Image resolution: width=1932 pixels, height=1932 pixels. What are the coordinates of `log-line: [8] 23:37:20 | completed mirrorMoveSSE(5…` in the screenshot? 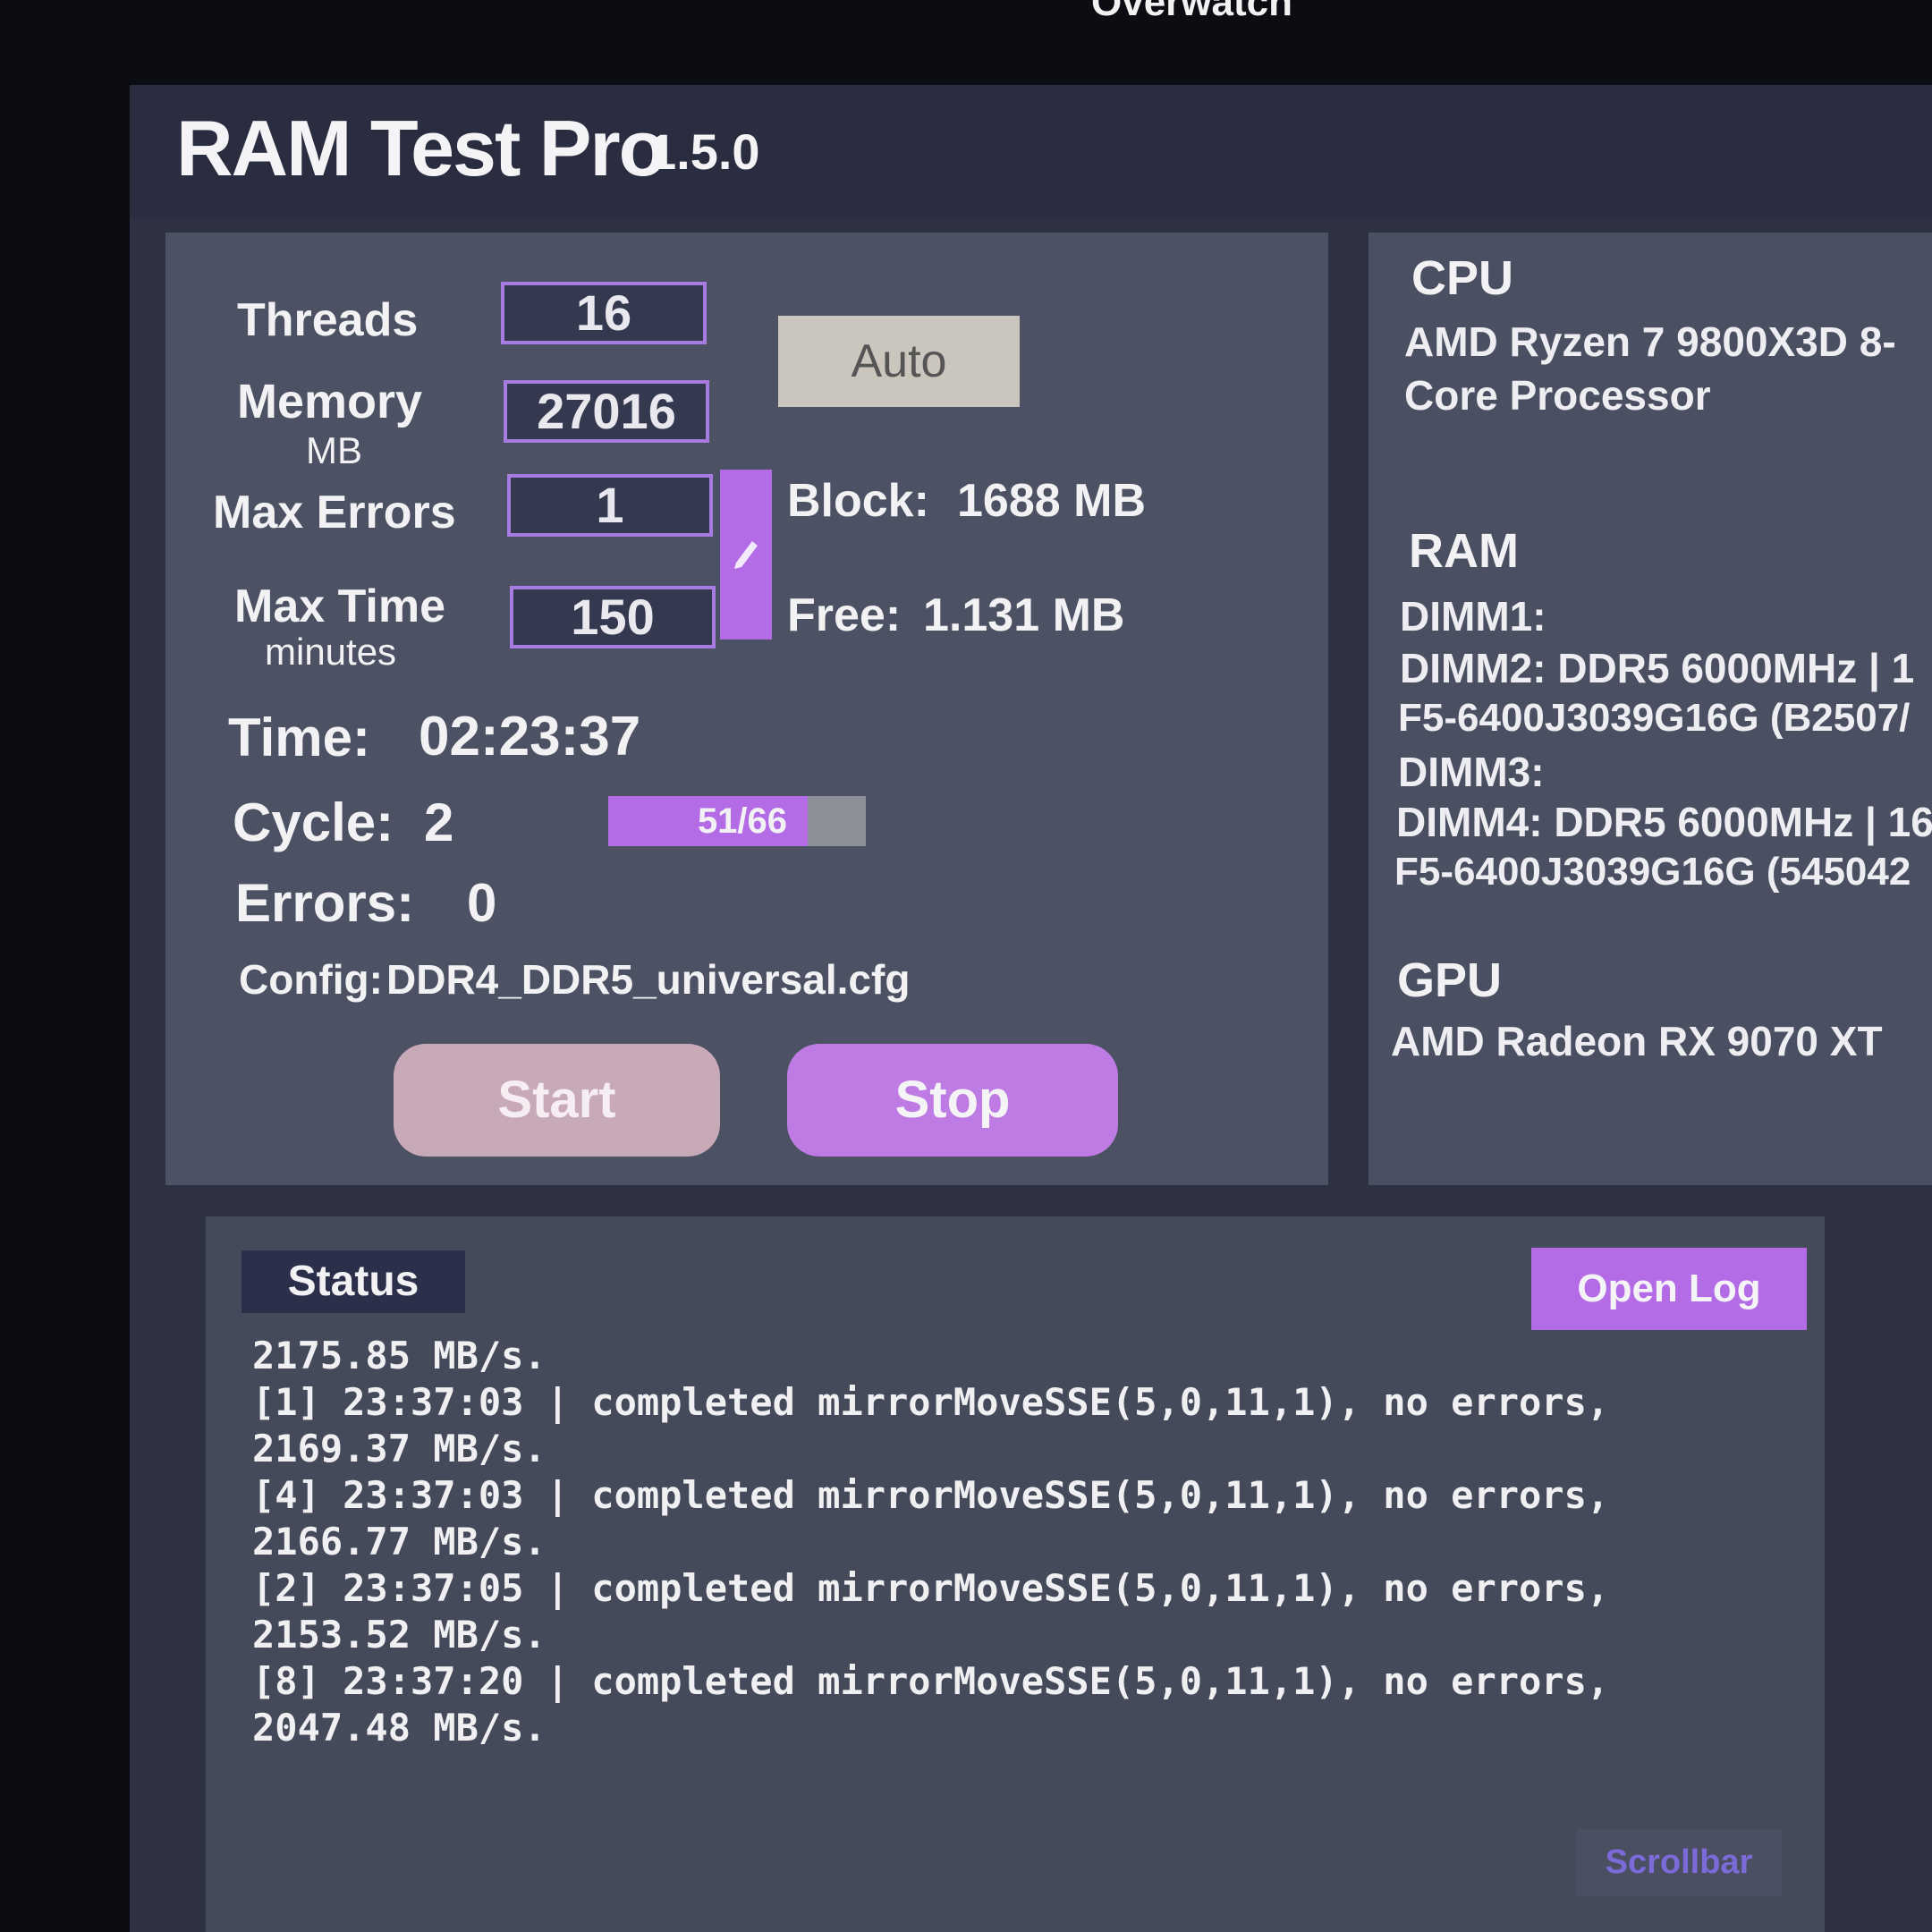 It's located at (931, 1681).